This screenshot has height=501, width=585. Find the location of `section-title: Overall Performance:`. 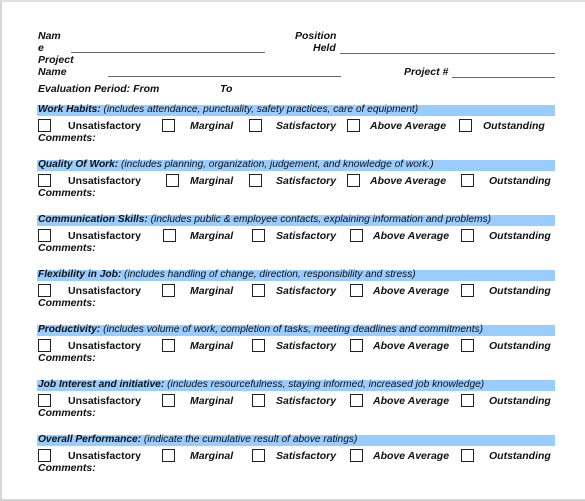

section-title: Overall Performance: is located at coordinates (90, 439).